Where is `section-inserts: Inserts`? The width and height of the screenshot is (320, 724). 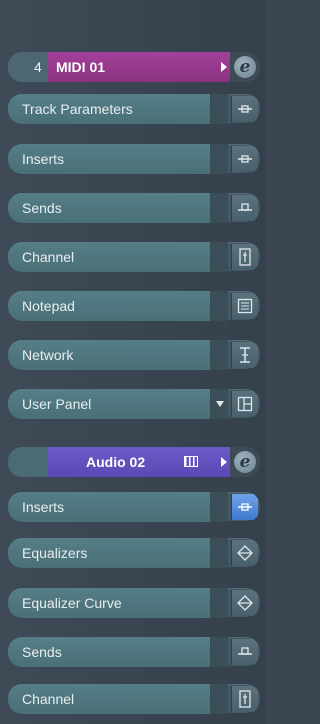
section-inserts: Inserts is located at coordinates (134, 159).